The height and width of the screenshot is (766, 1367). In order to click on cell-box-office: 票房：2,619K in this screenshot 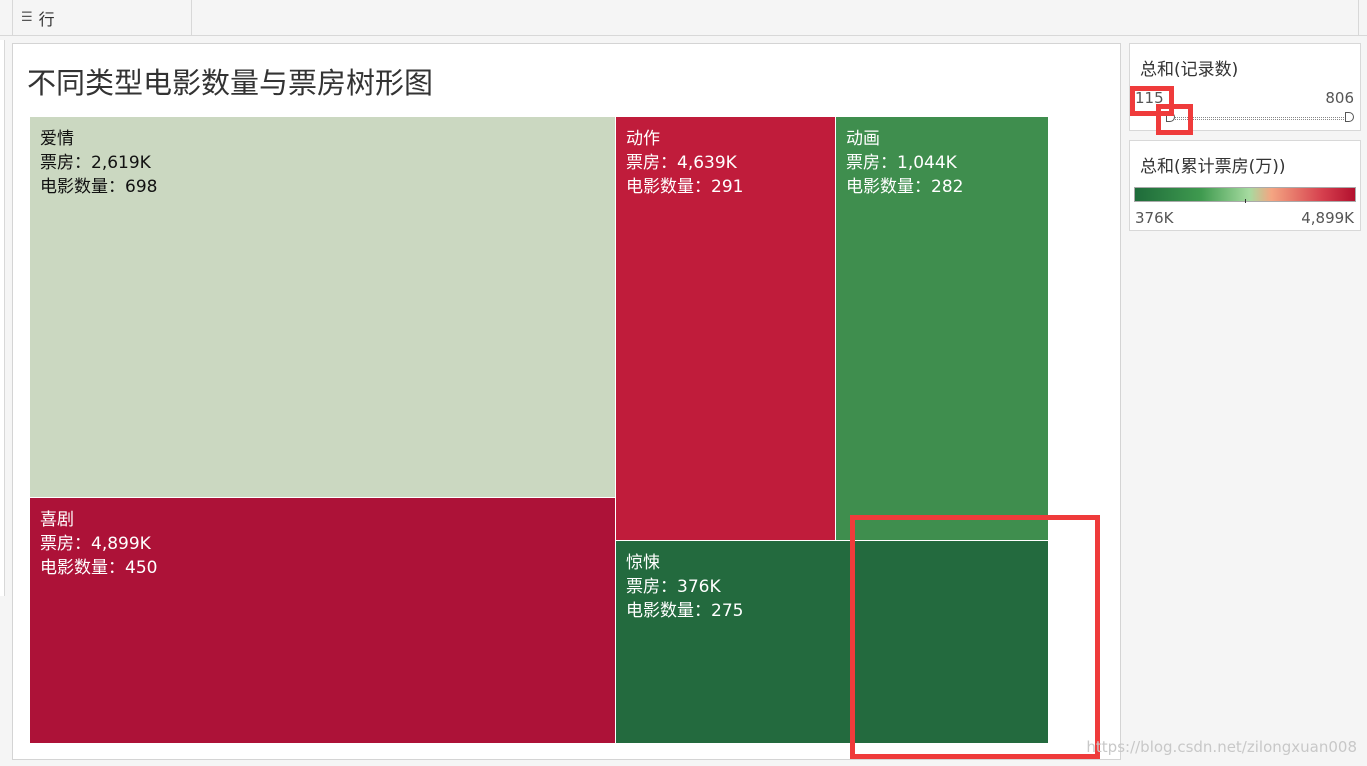, I will do `click(95, 163)`.